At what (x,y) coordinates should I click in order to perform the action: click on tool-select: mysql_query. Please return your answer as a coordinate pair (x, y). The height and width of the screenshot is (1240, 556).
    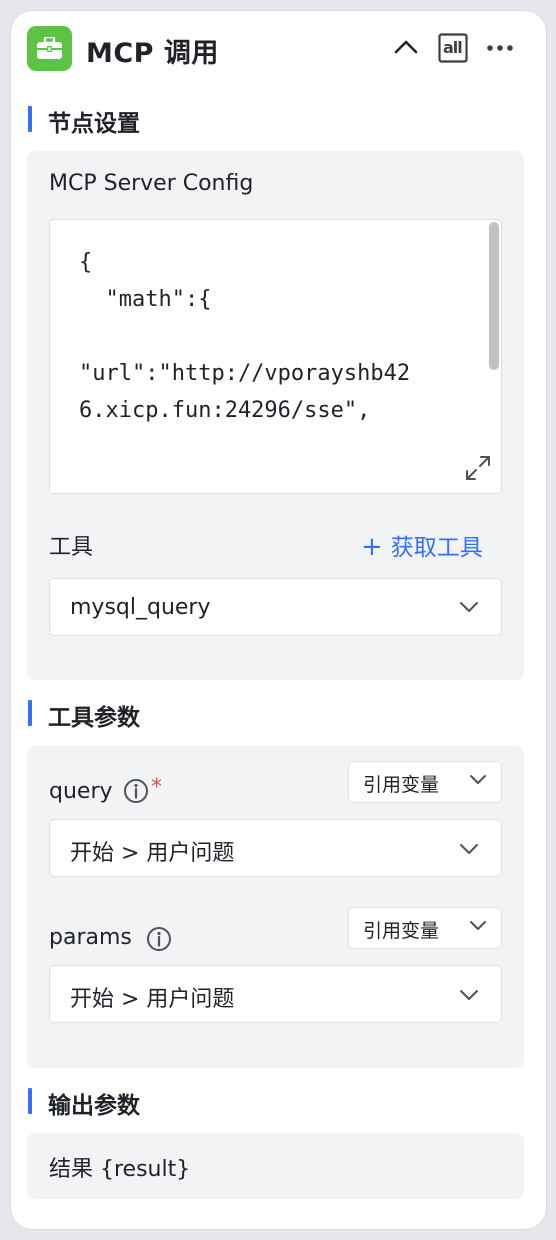
    Looking at the image, I should click on (275, 607).